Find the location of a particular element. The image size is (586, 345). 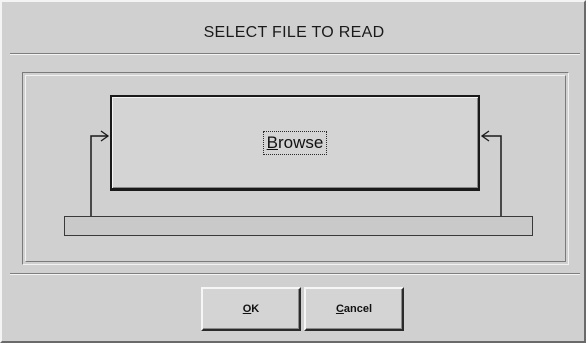

cancel-label-rest: ancel is located at coordinates (358, 309).